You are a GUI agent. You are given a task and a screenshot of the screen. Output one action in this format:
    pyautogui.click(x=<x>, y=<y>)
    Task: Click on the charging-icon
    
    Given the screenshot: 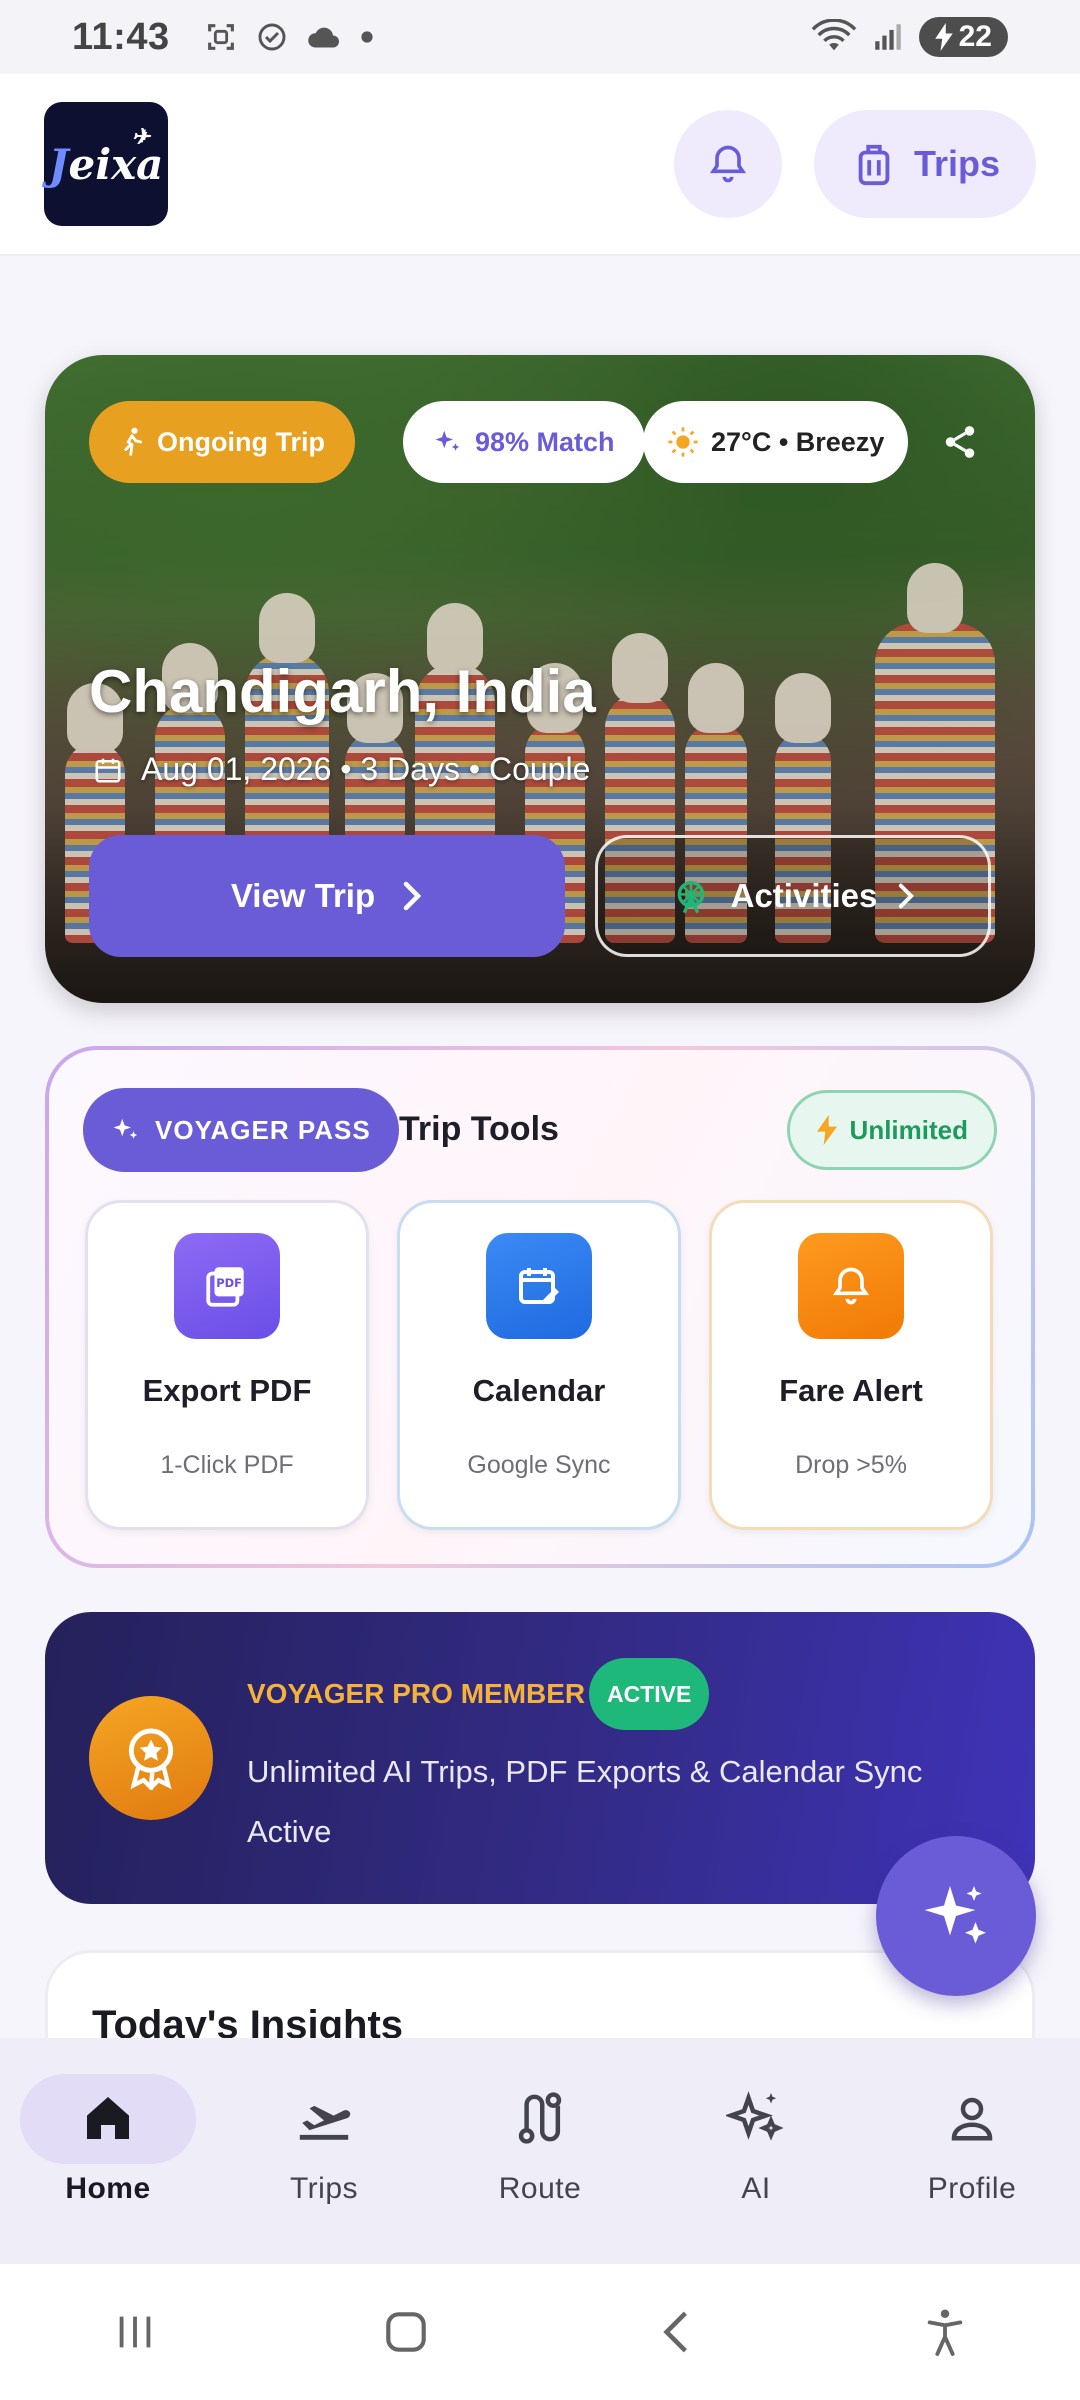 What is the action you would take?
    pyautogui.click(x=943, y=37)
    